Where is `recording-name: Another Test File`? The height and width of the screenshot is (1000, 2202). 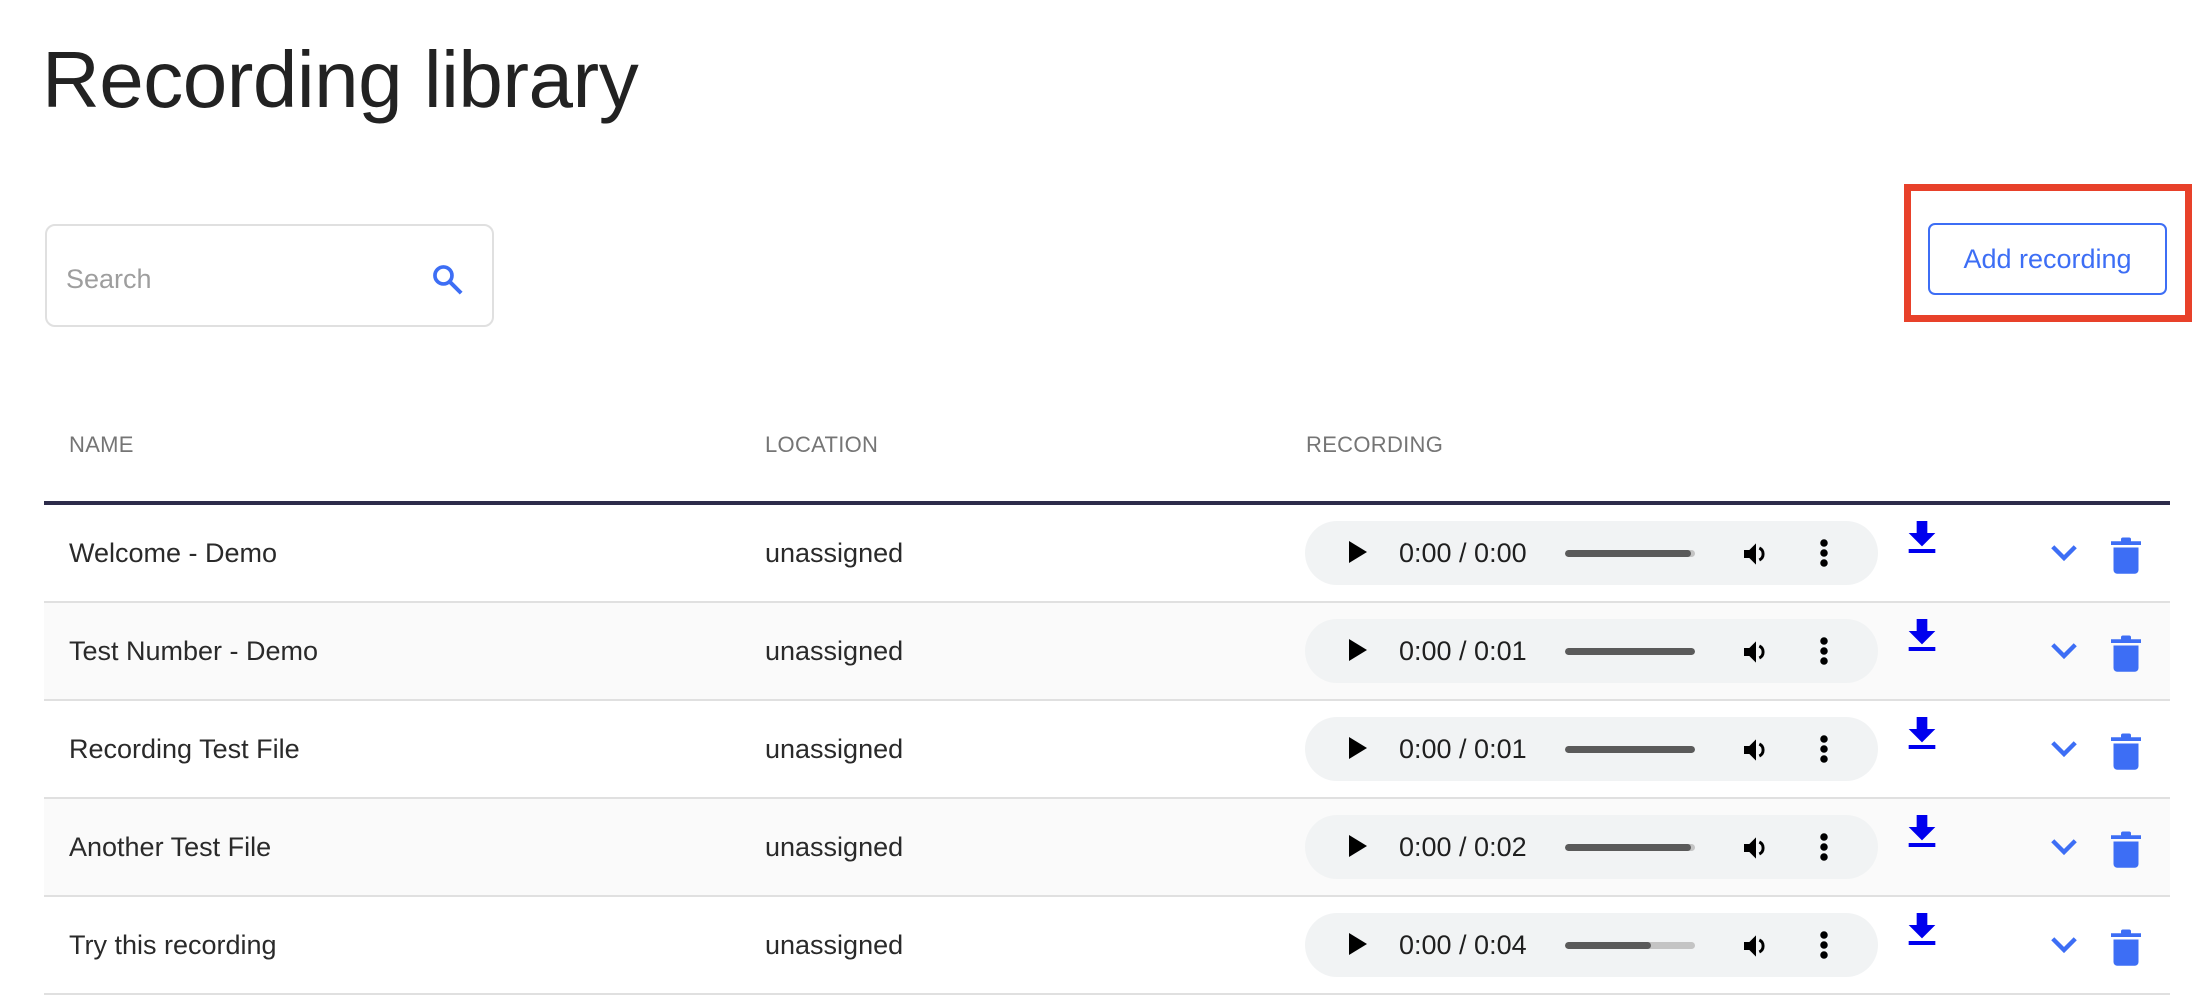 recording-name: Another Test File is located at coordinates (170, 846).